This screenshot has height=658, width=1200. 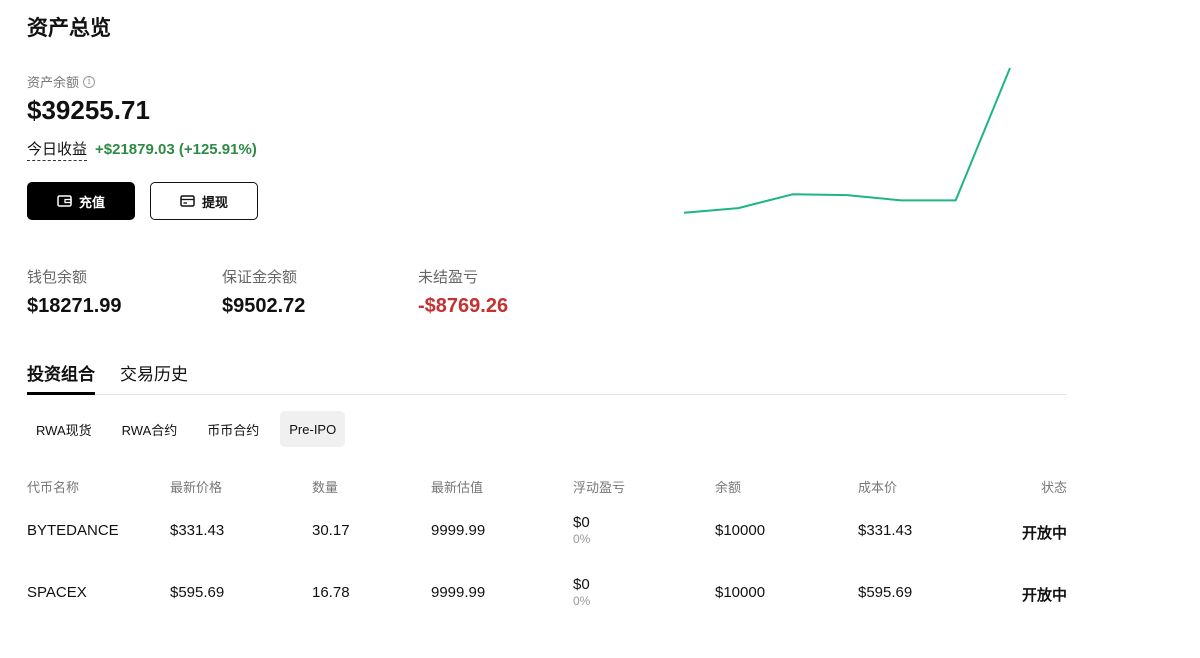 I want to click on wallet-balance-label: 钱包余额, so click(x=57, y=277).